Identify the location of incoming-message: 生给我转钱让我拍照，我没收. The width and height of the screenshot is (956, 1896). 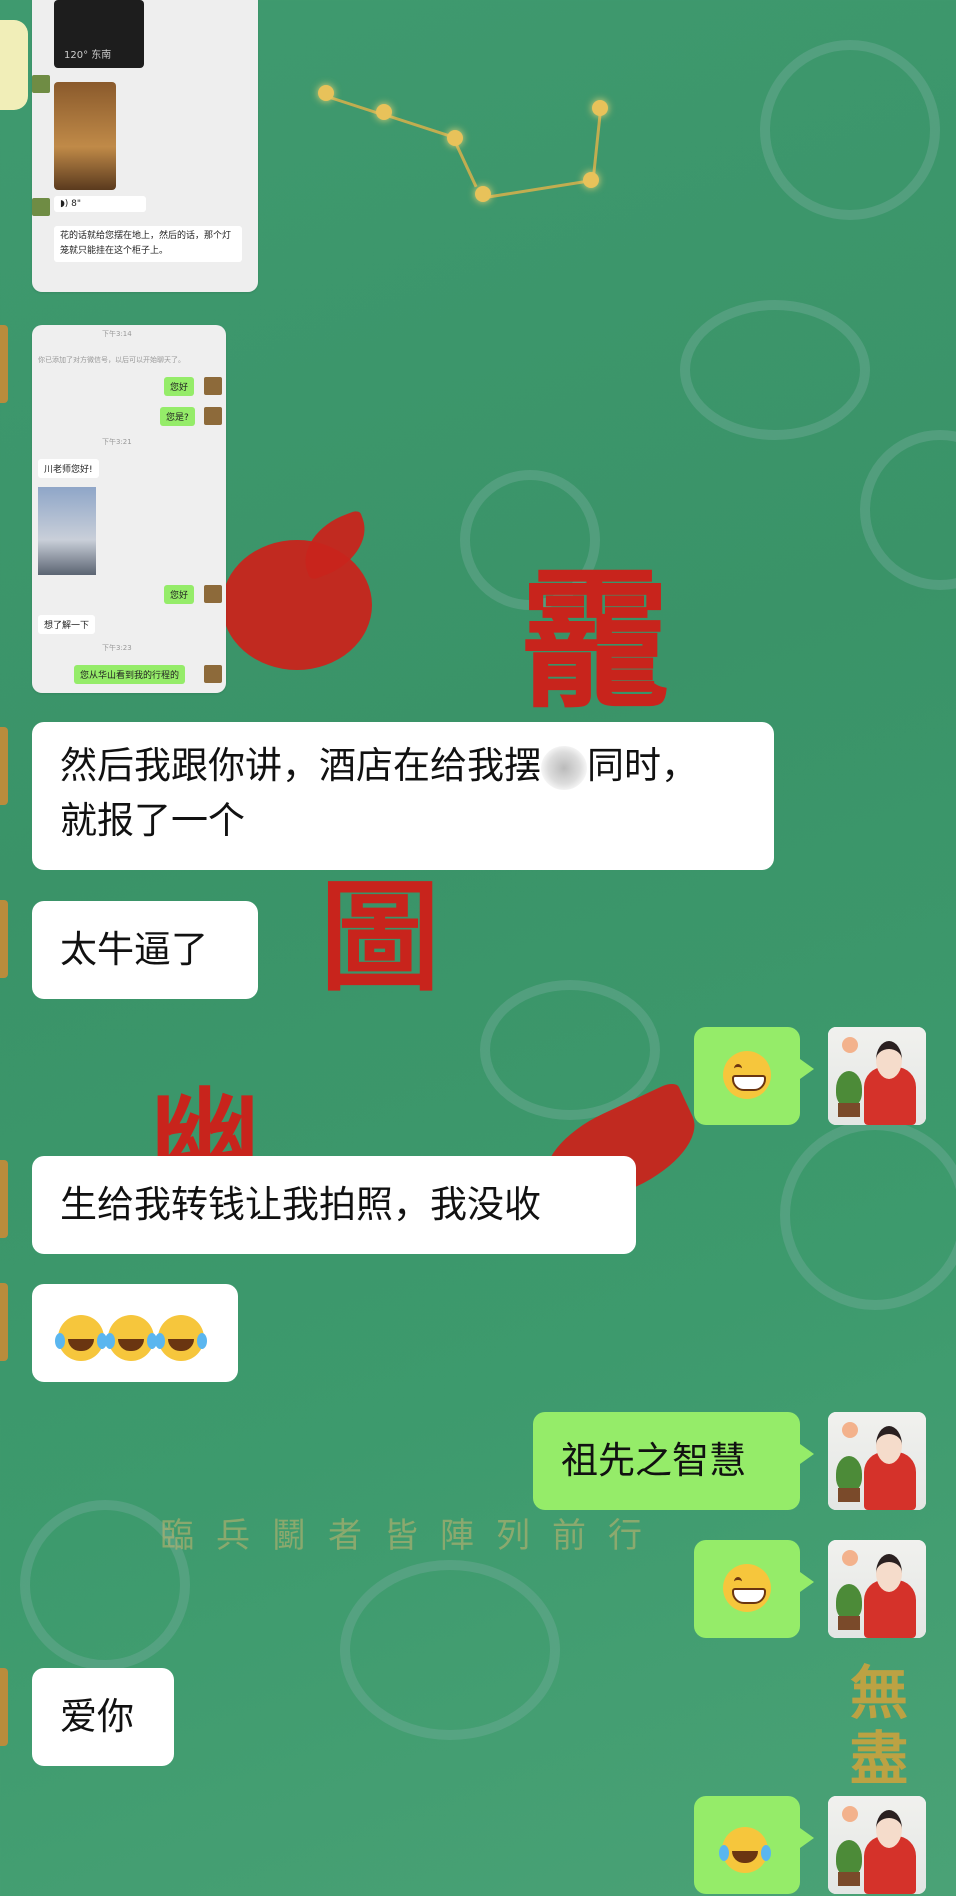
(334, 1205).